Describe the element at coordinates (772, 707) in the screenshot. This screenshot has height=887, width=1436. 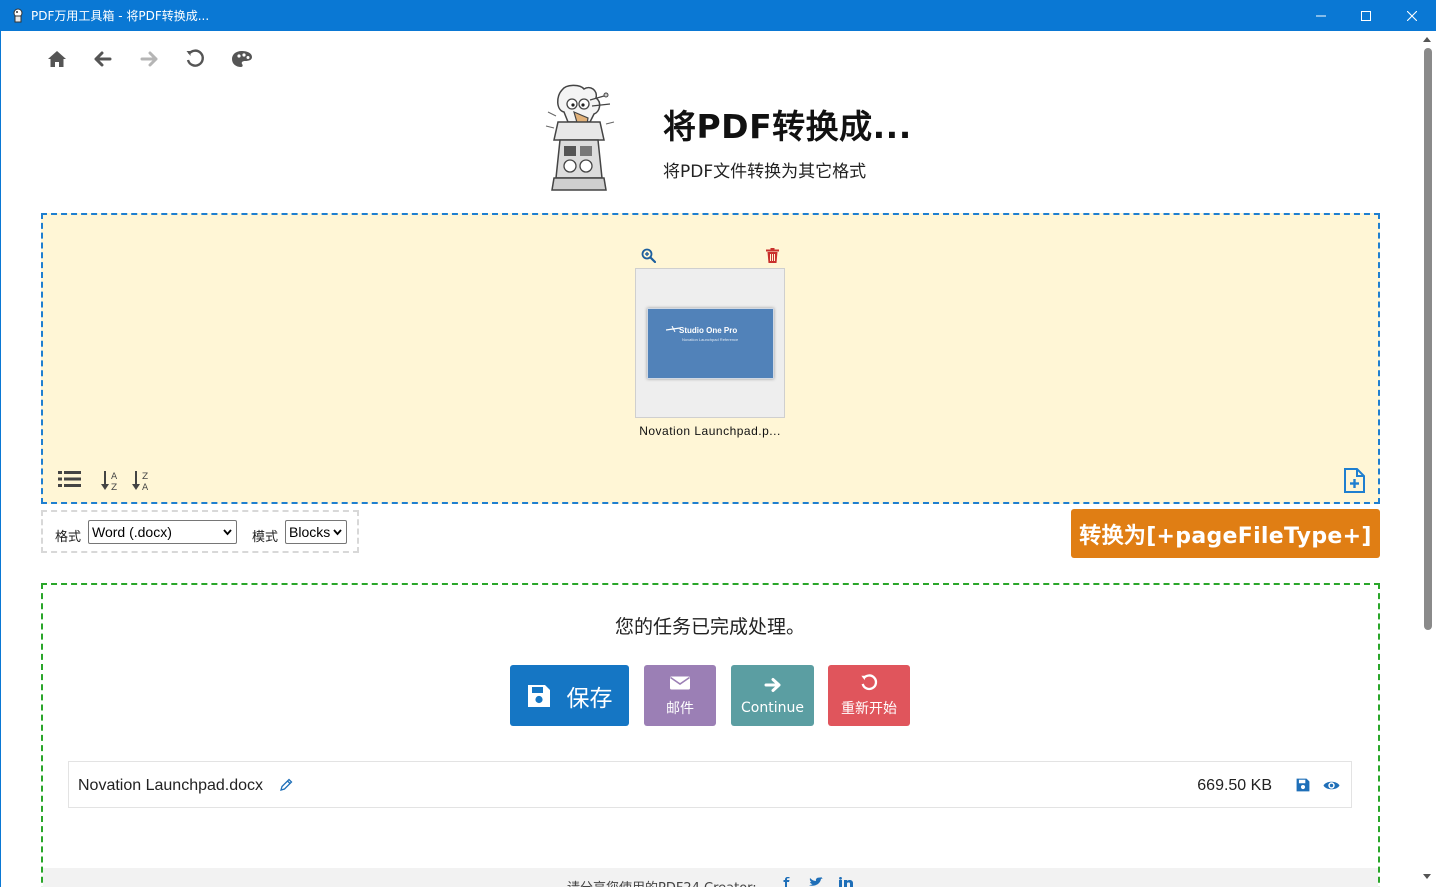
I see `continue-button-label: Continue` at that location.